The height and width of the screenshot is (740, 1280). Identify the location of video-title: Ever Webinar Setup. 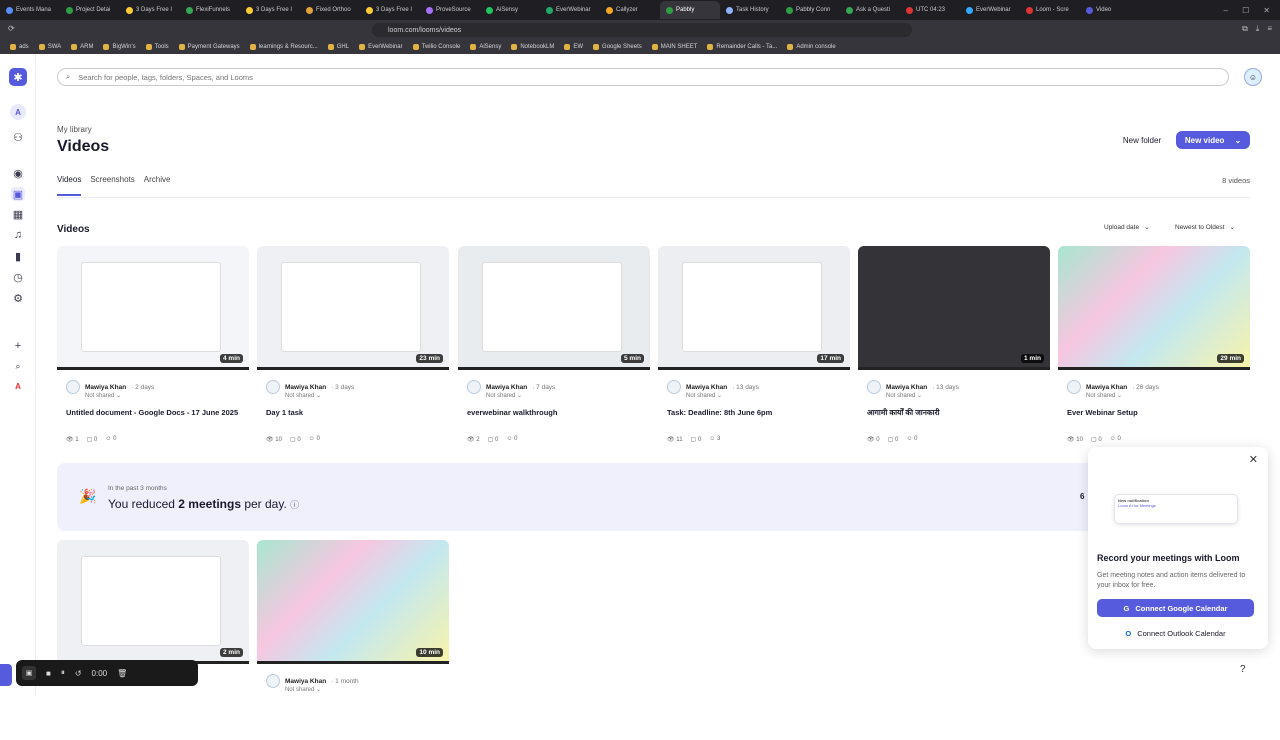
(1157, 412).